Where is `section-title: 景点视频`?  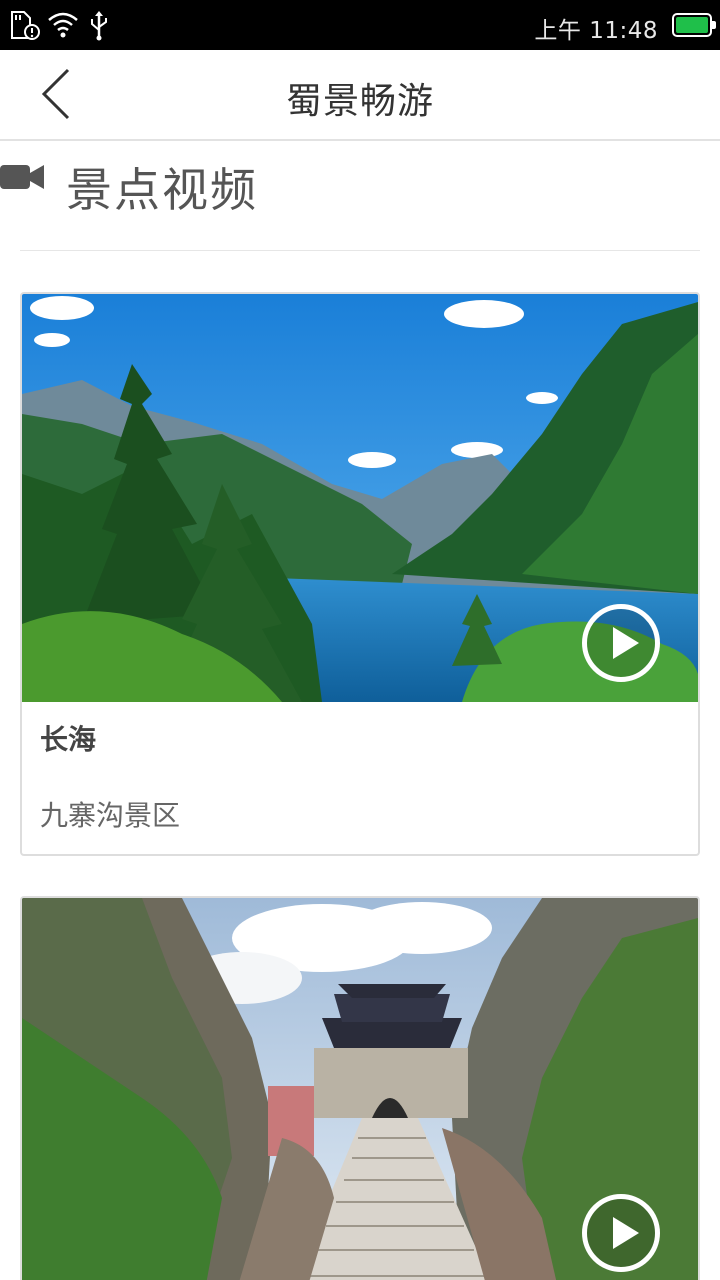
section-title: 景点视频 is located at coordinates (162, 190).